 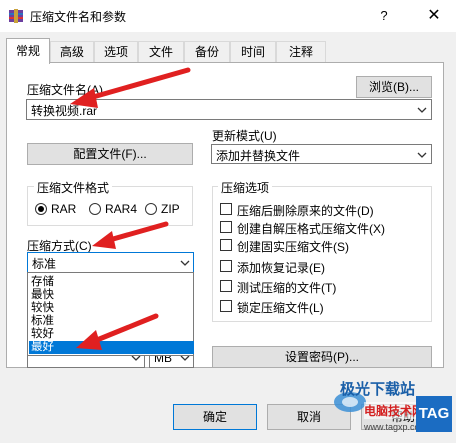 I want to click on compression-options-title: 压缩选项, so click(x=245, y=187).